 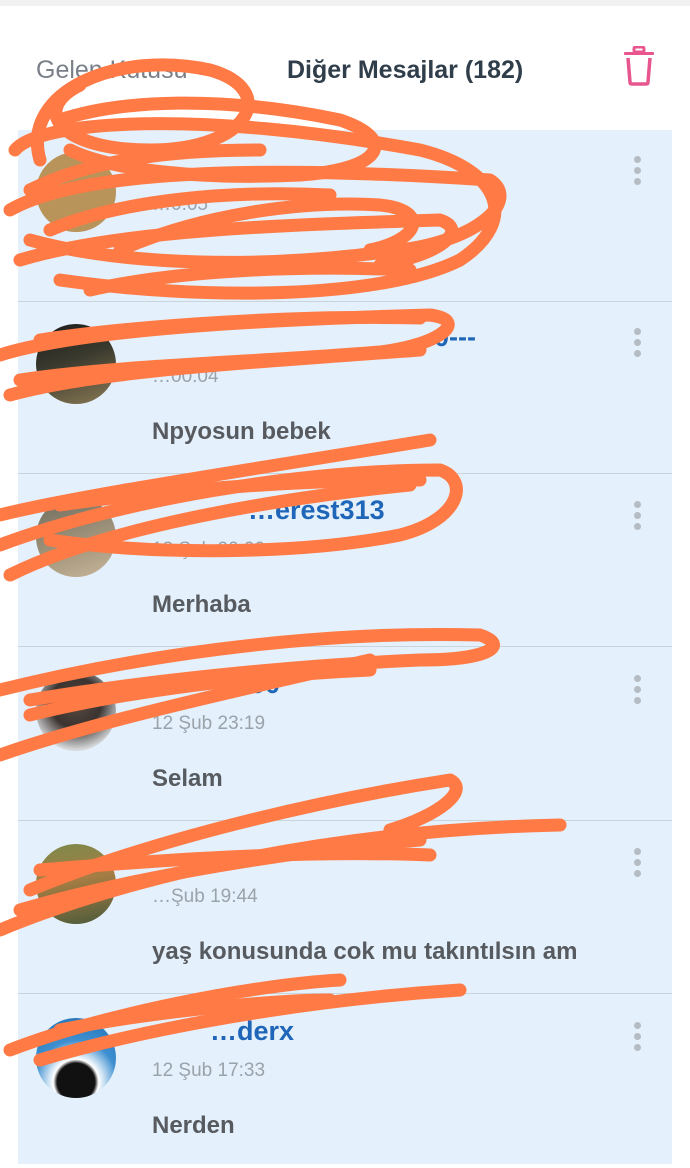 I want to click on message-row: …derx 12 Şub 17:33 Nerden, so click(x=345, y=1082).